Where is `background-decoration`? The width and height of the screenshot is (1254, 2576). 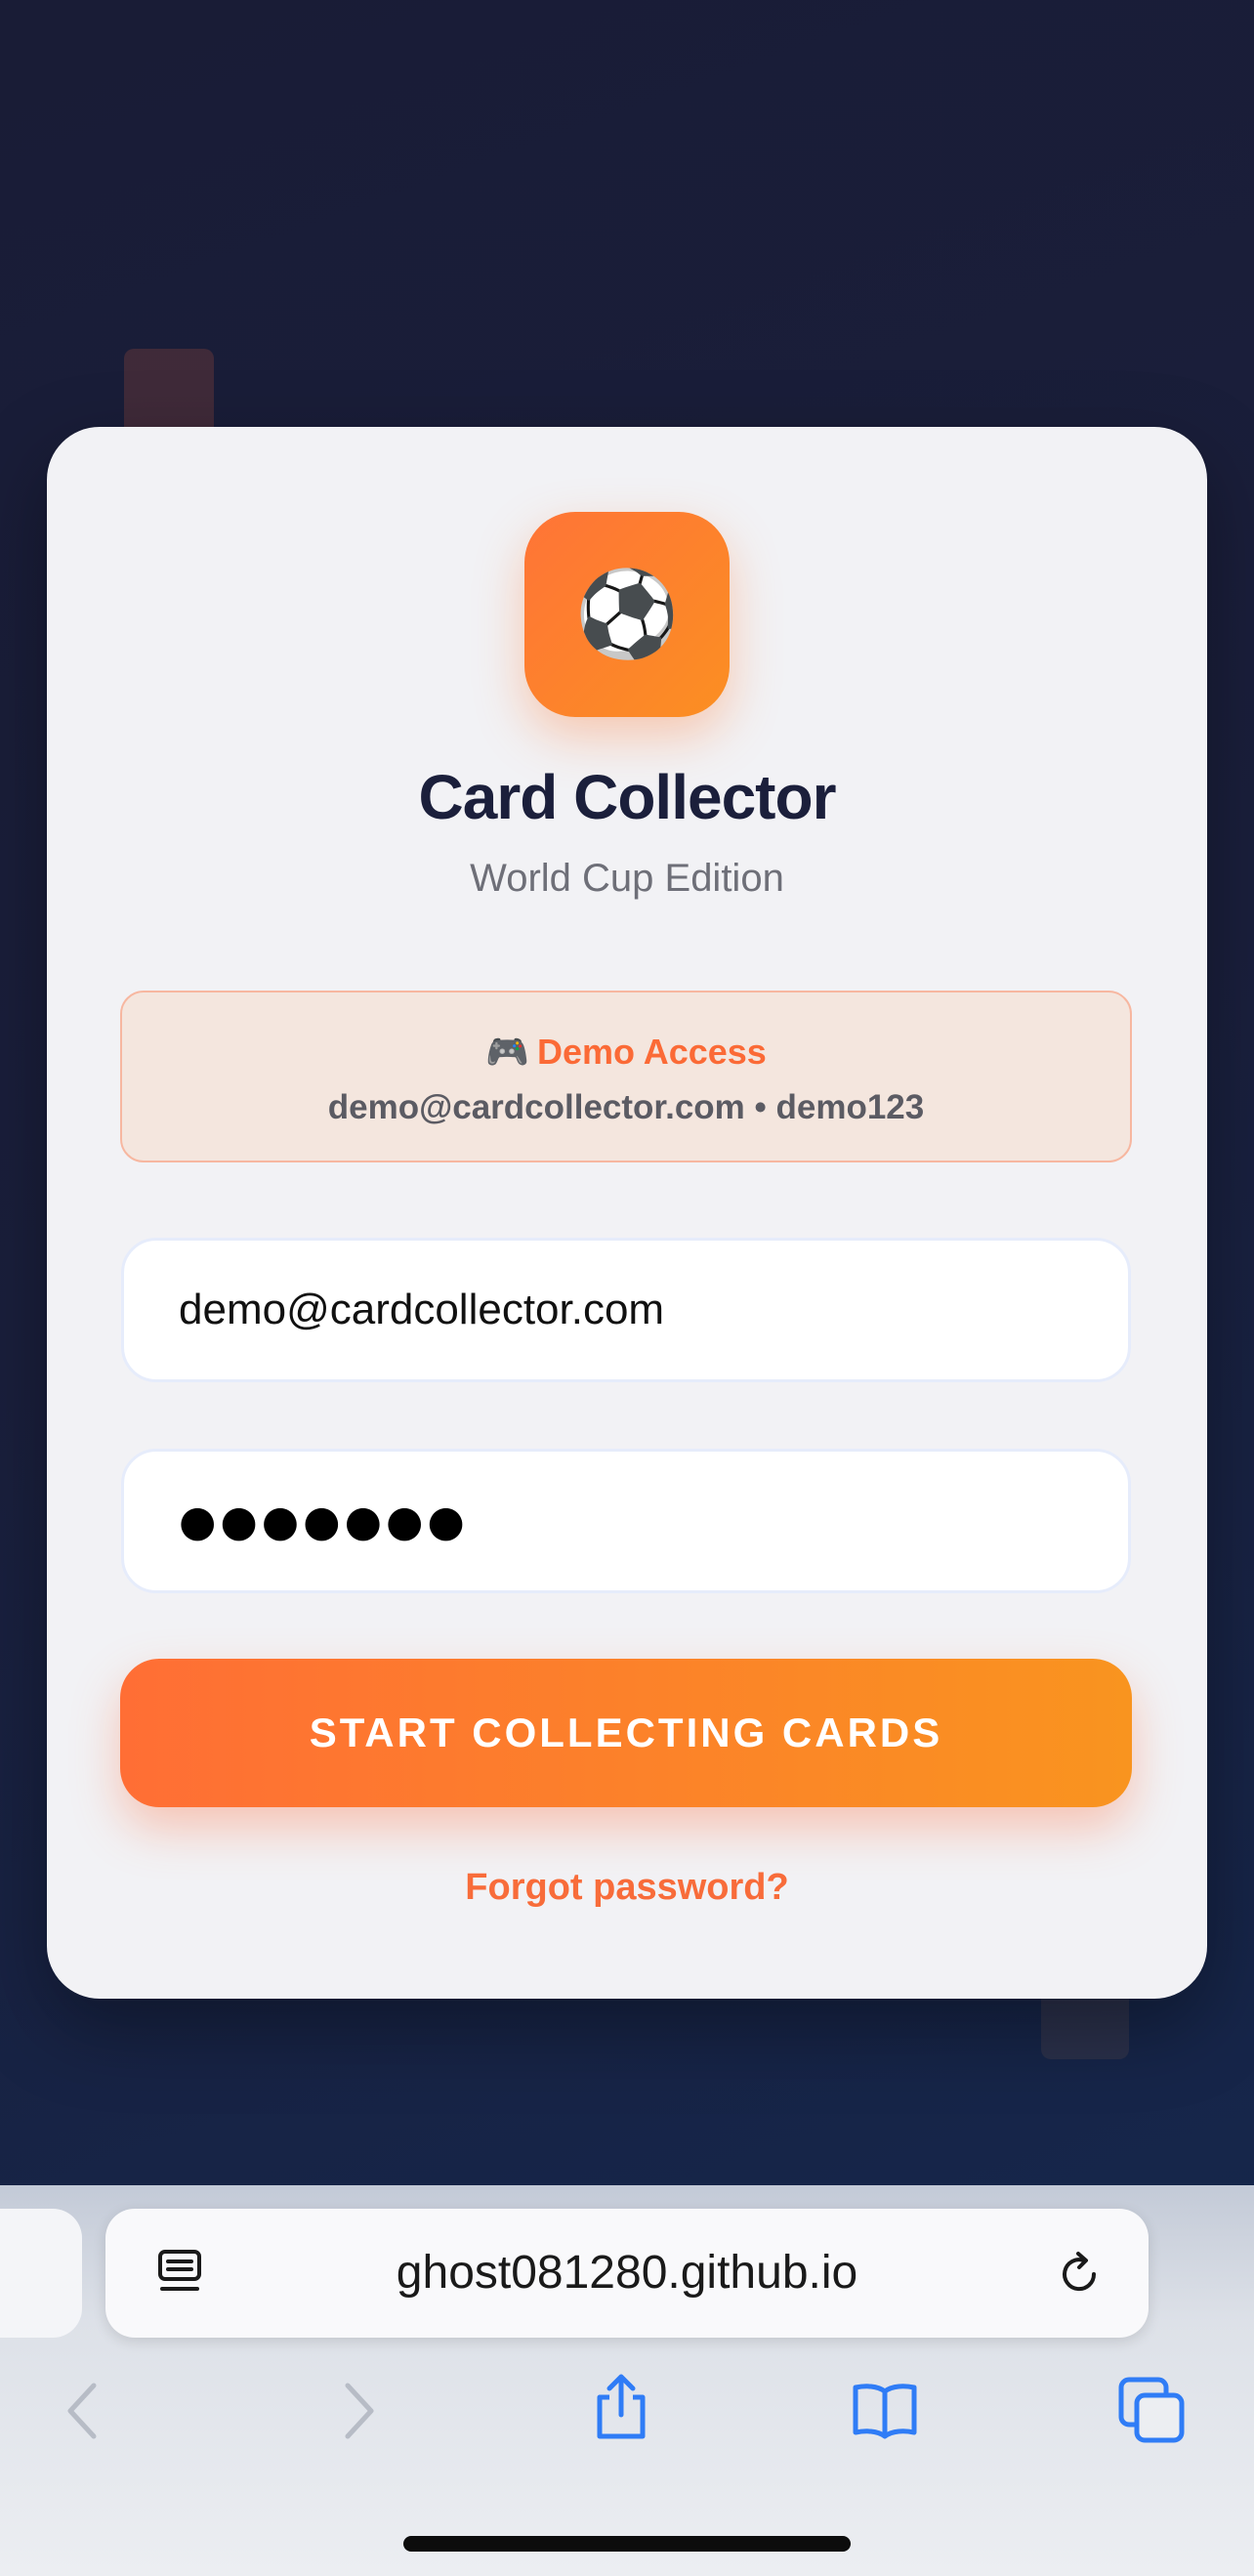 background-decoration is located at coordinates (169, 393).